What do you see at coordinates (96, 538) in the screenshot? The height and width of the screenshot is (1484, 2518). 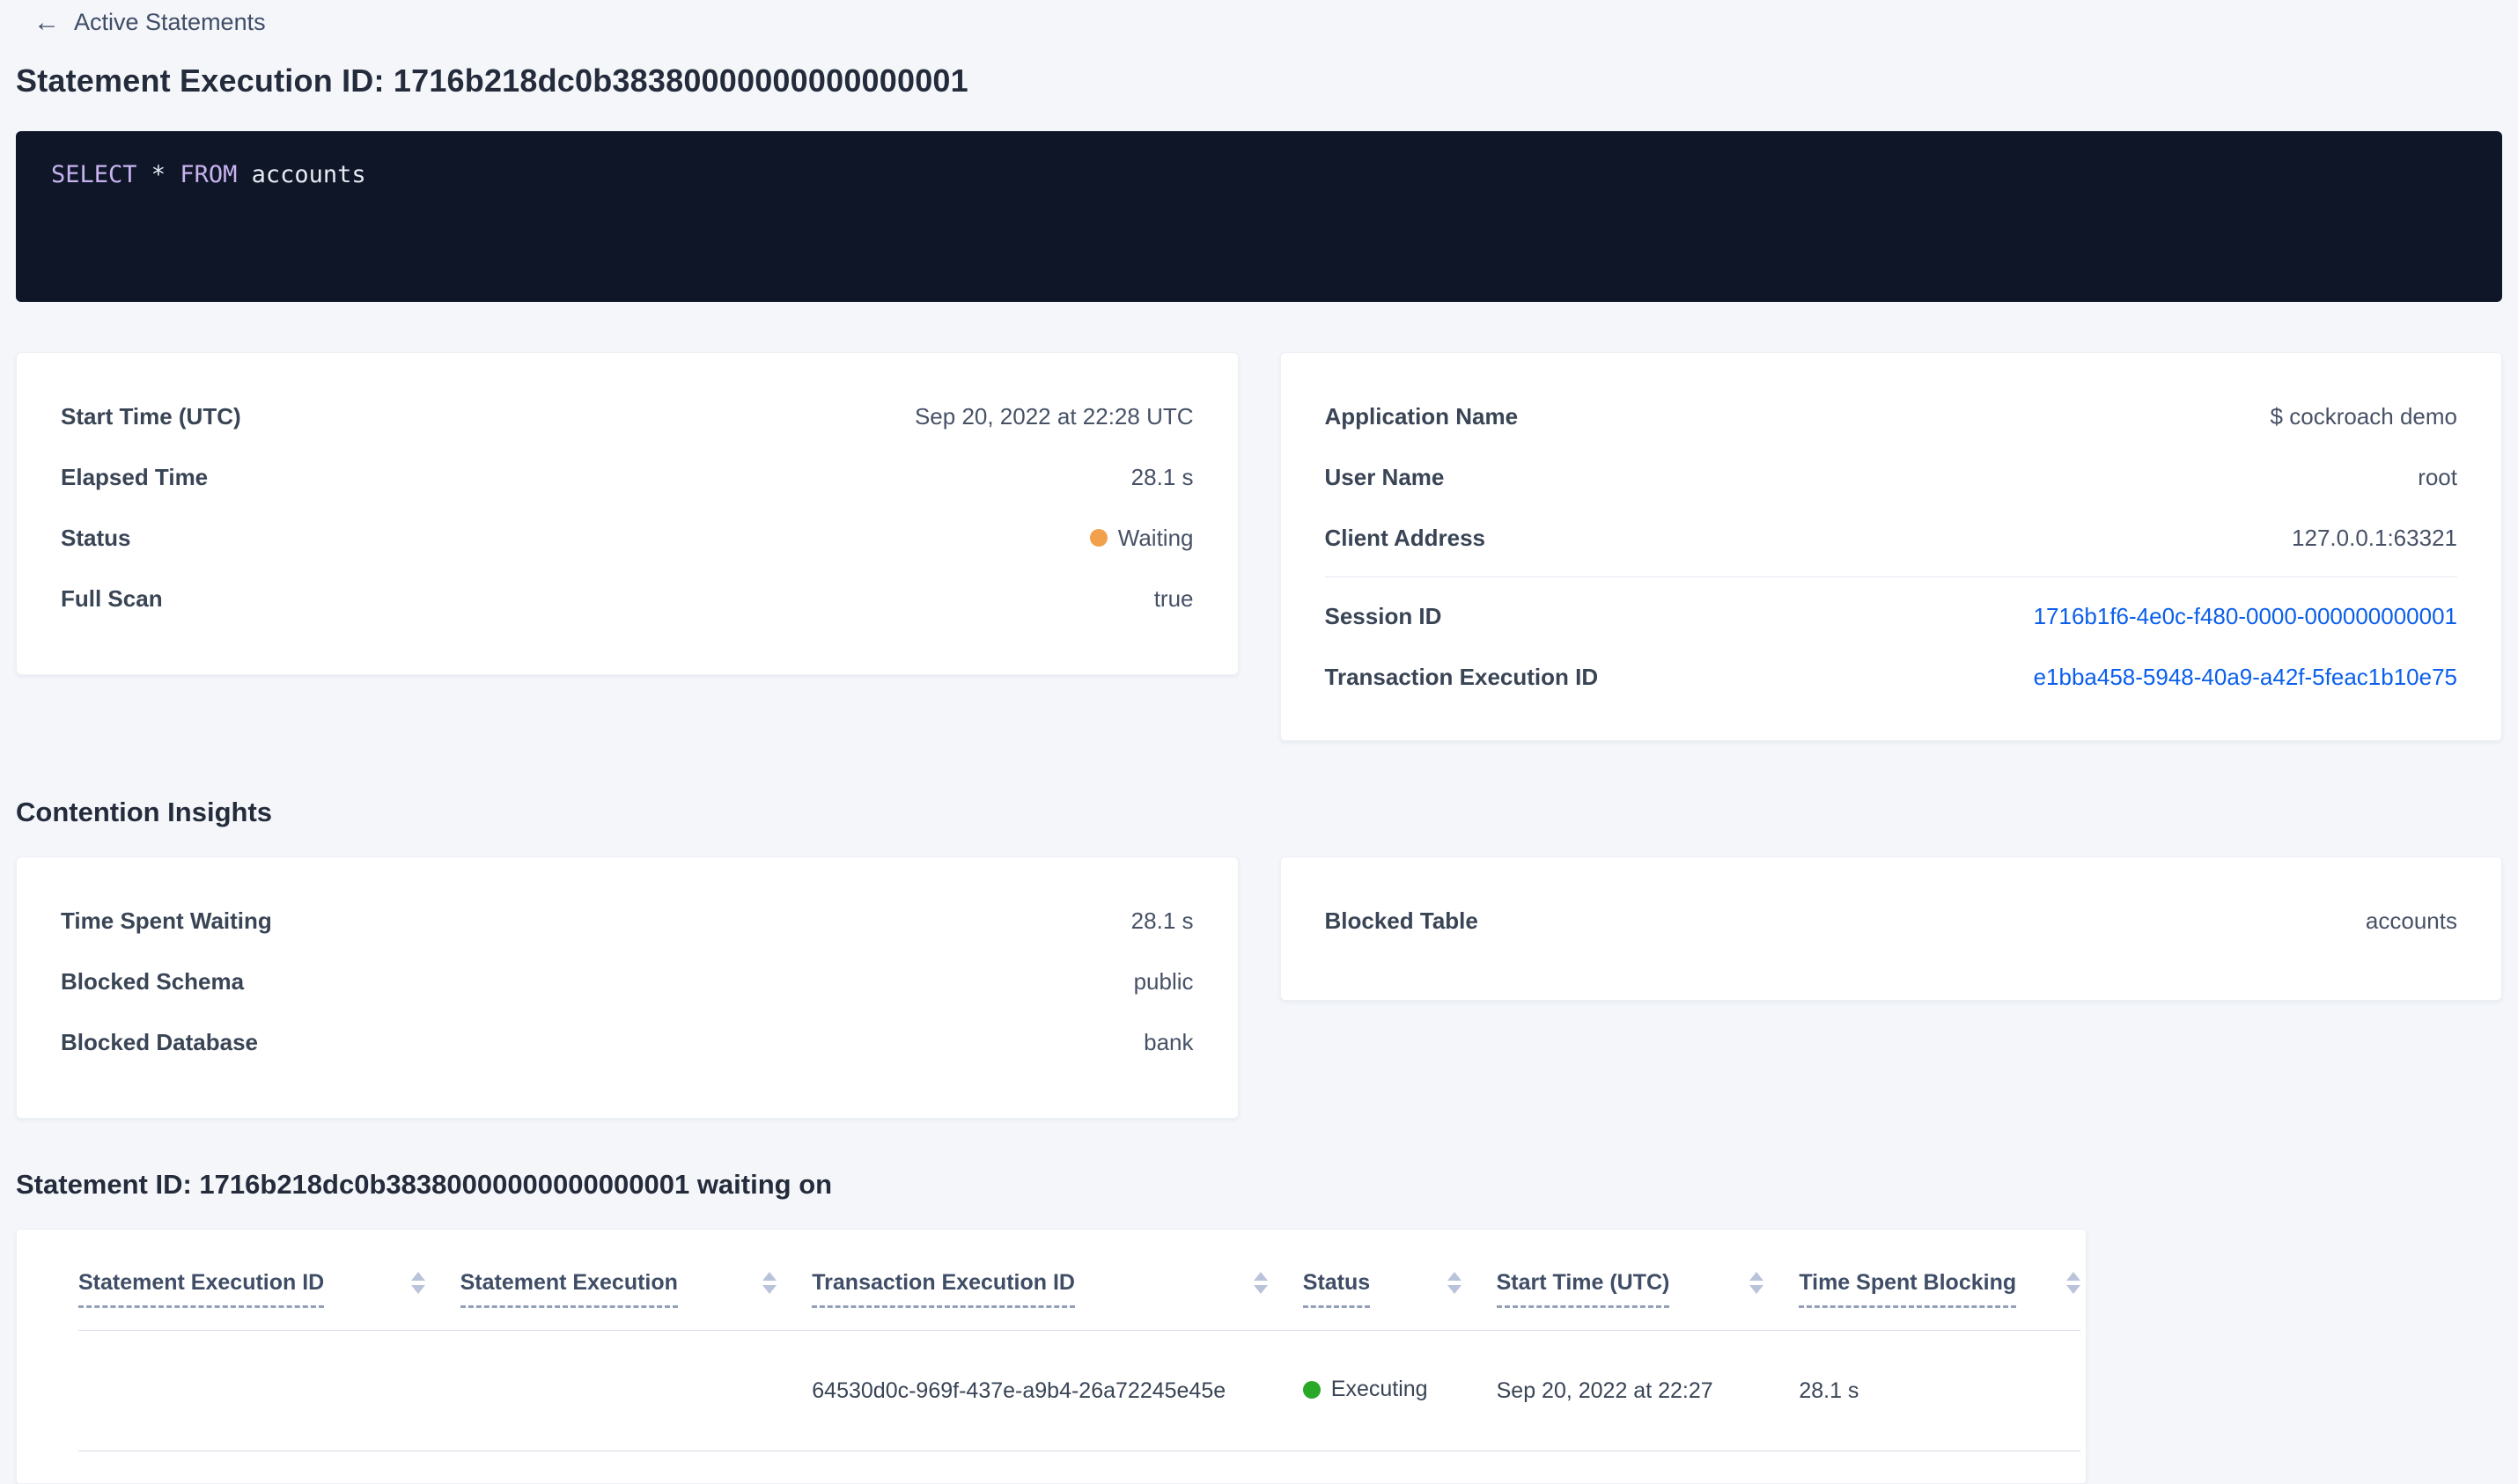 I see `kv-label: Status` at bounding box center [96, 538].